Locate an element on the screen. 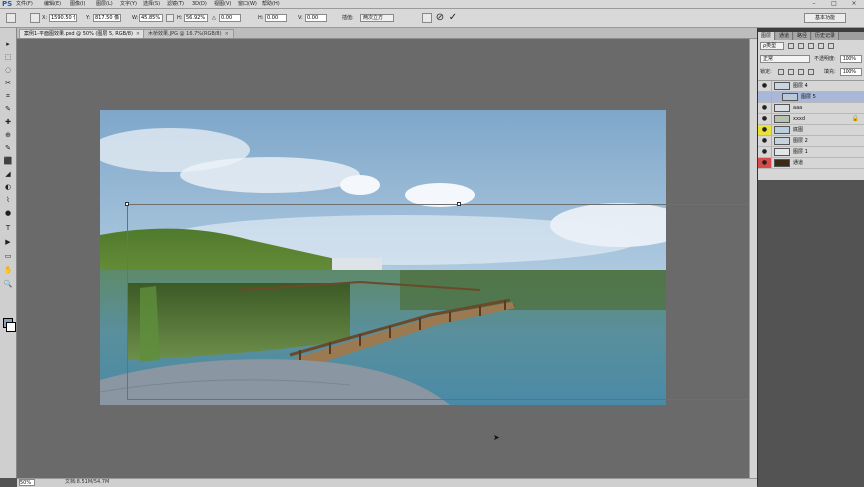  shape-tool-icon: ▭ is located at coordinates (8, 256).